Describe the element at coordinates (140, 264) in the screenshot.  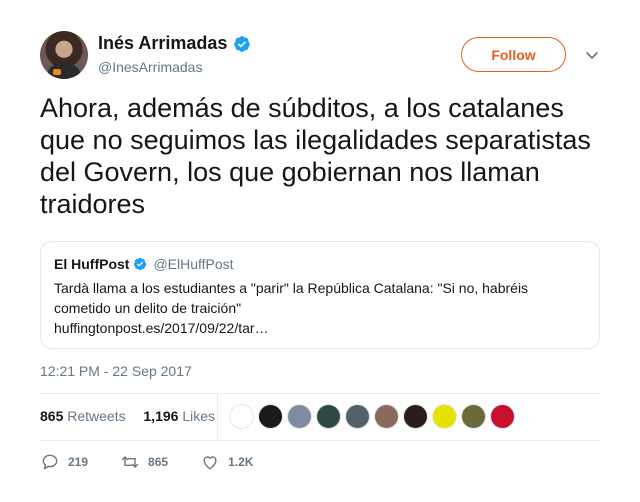
I see `quoted-verified-icon` at that location.